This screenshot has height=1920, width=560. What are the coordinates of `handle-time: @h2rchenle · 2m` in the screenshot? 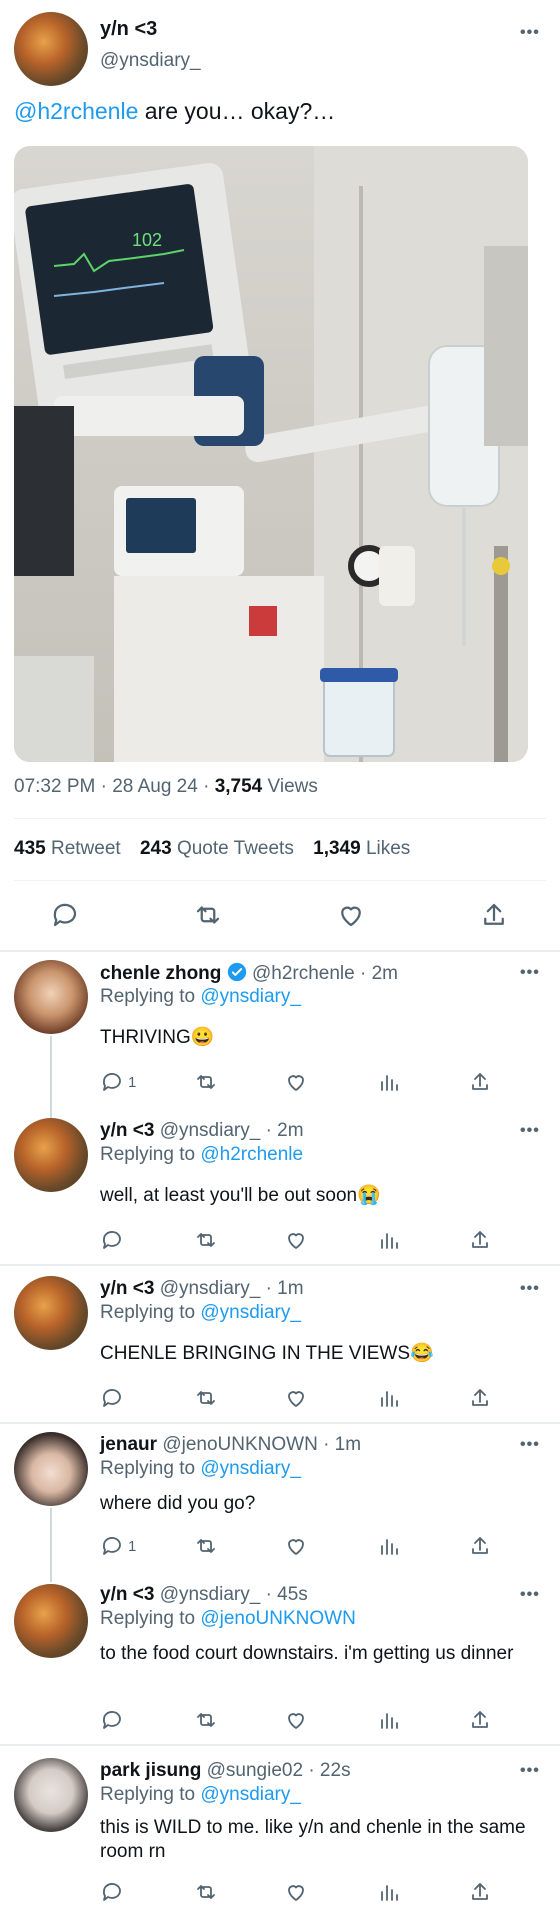 It's located at (325, 973).